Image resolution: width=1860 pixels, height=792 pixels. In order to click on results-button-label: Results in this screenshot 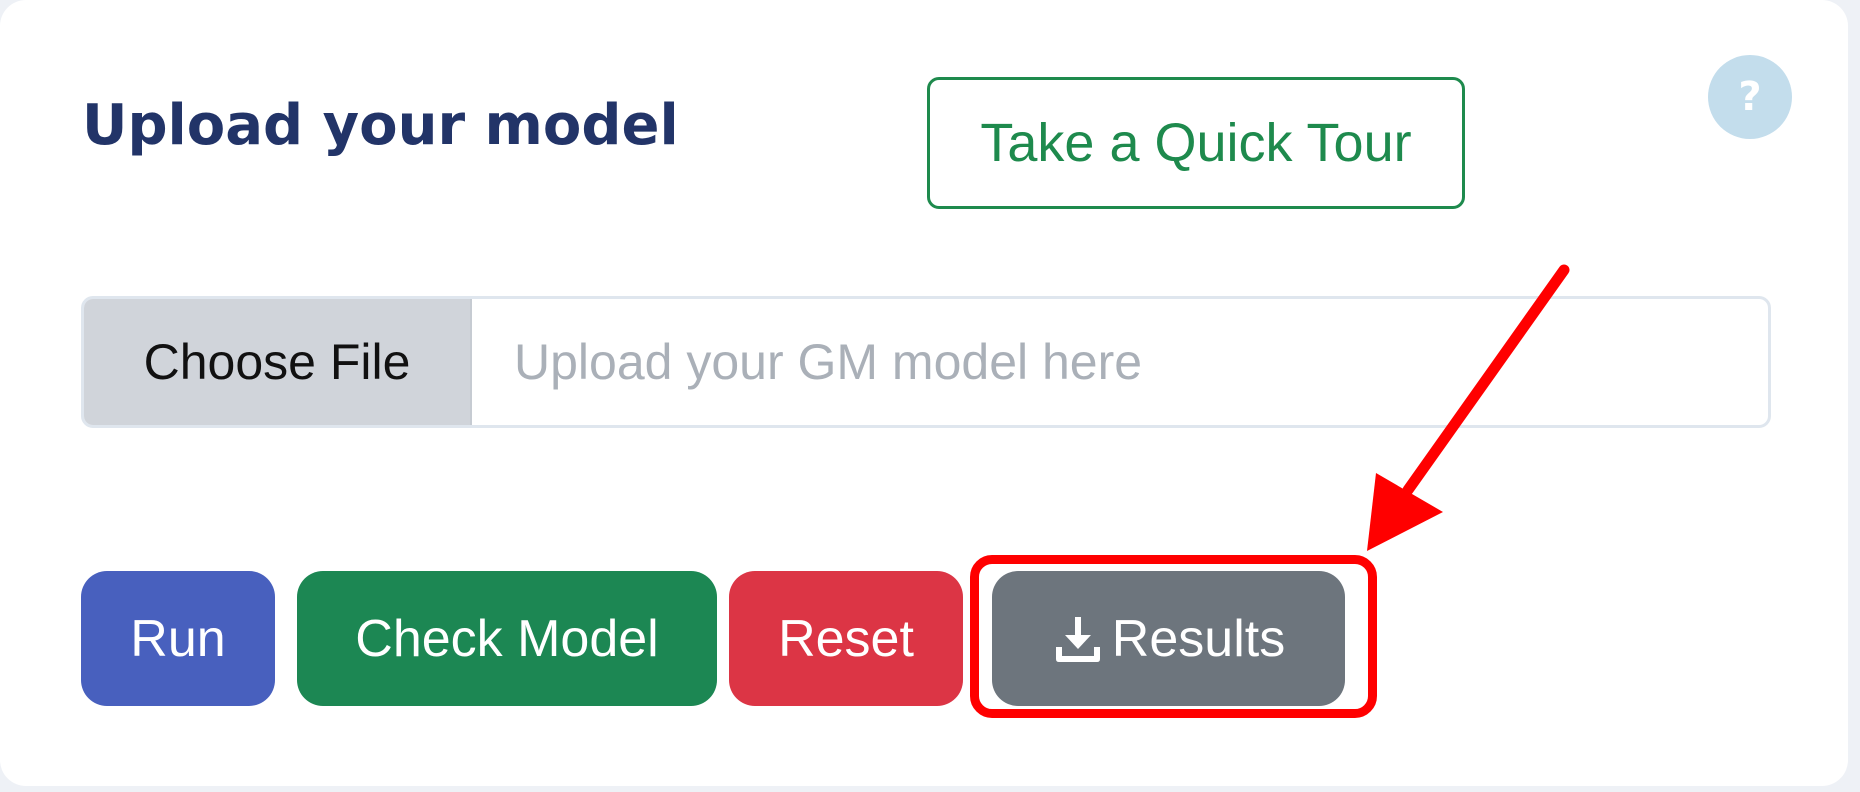, I will do `click(1198, 638)`.